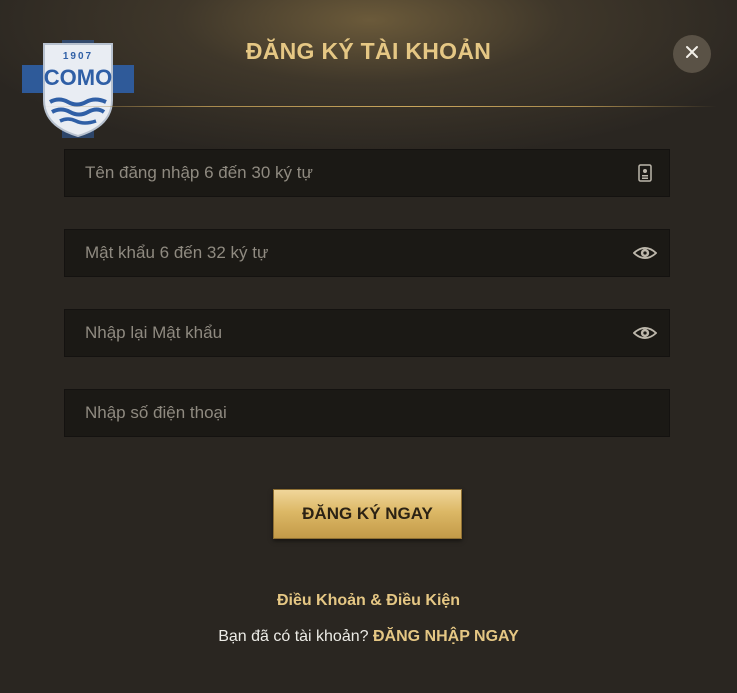  Describe the element at coordinates (349, 253) in the screenshot. I see `password-input` at that location.